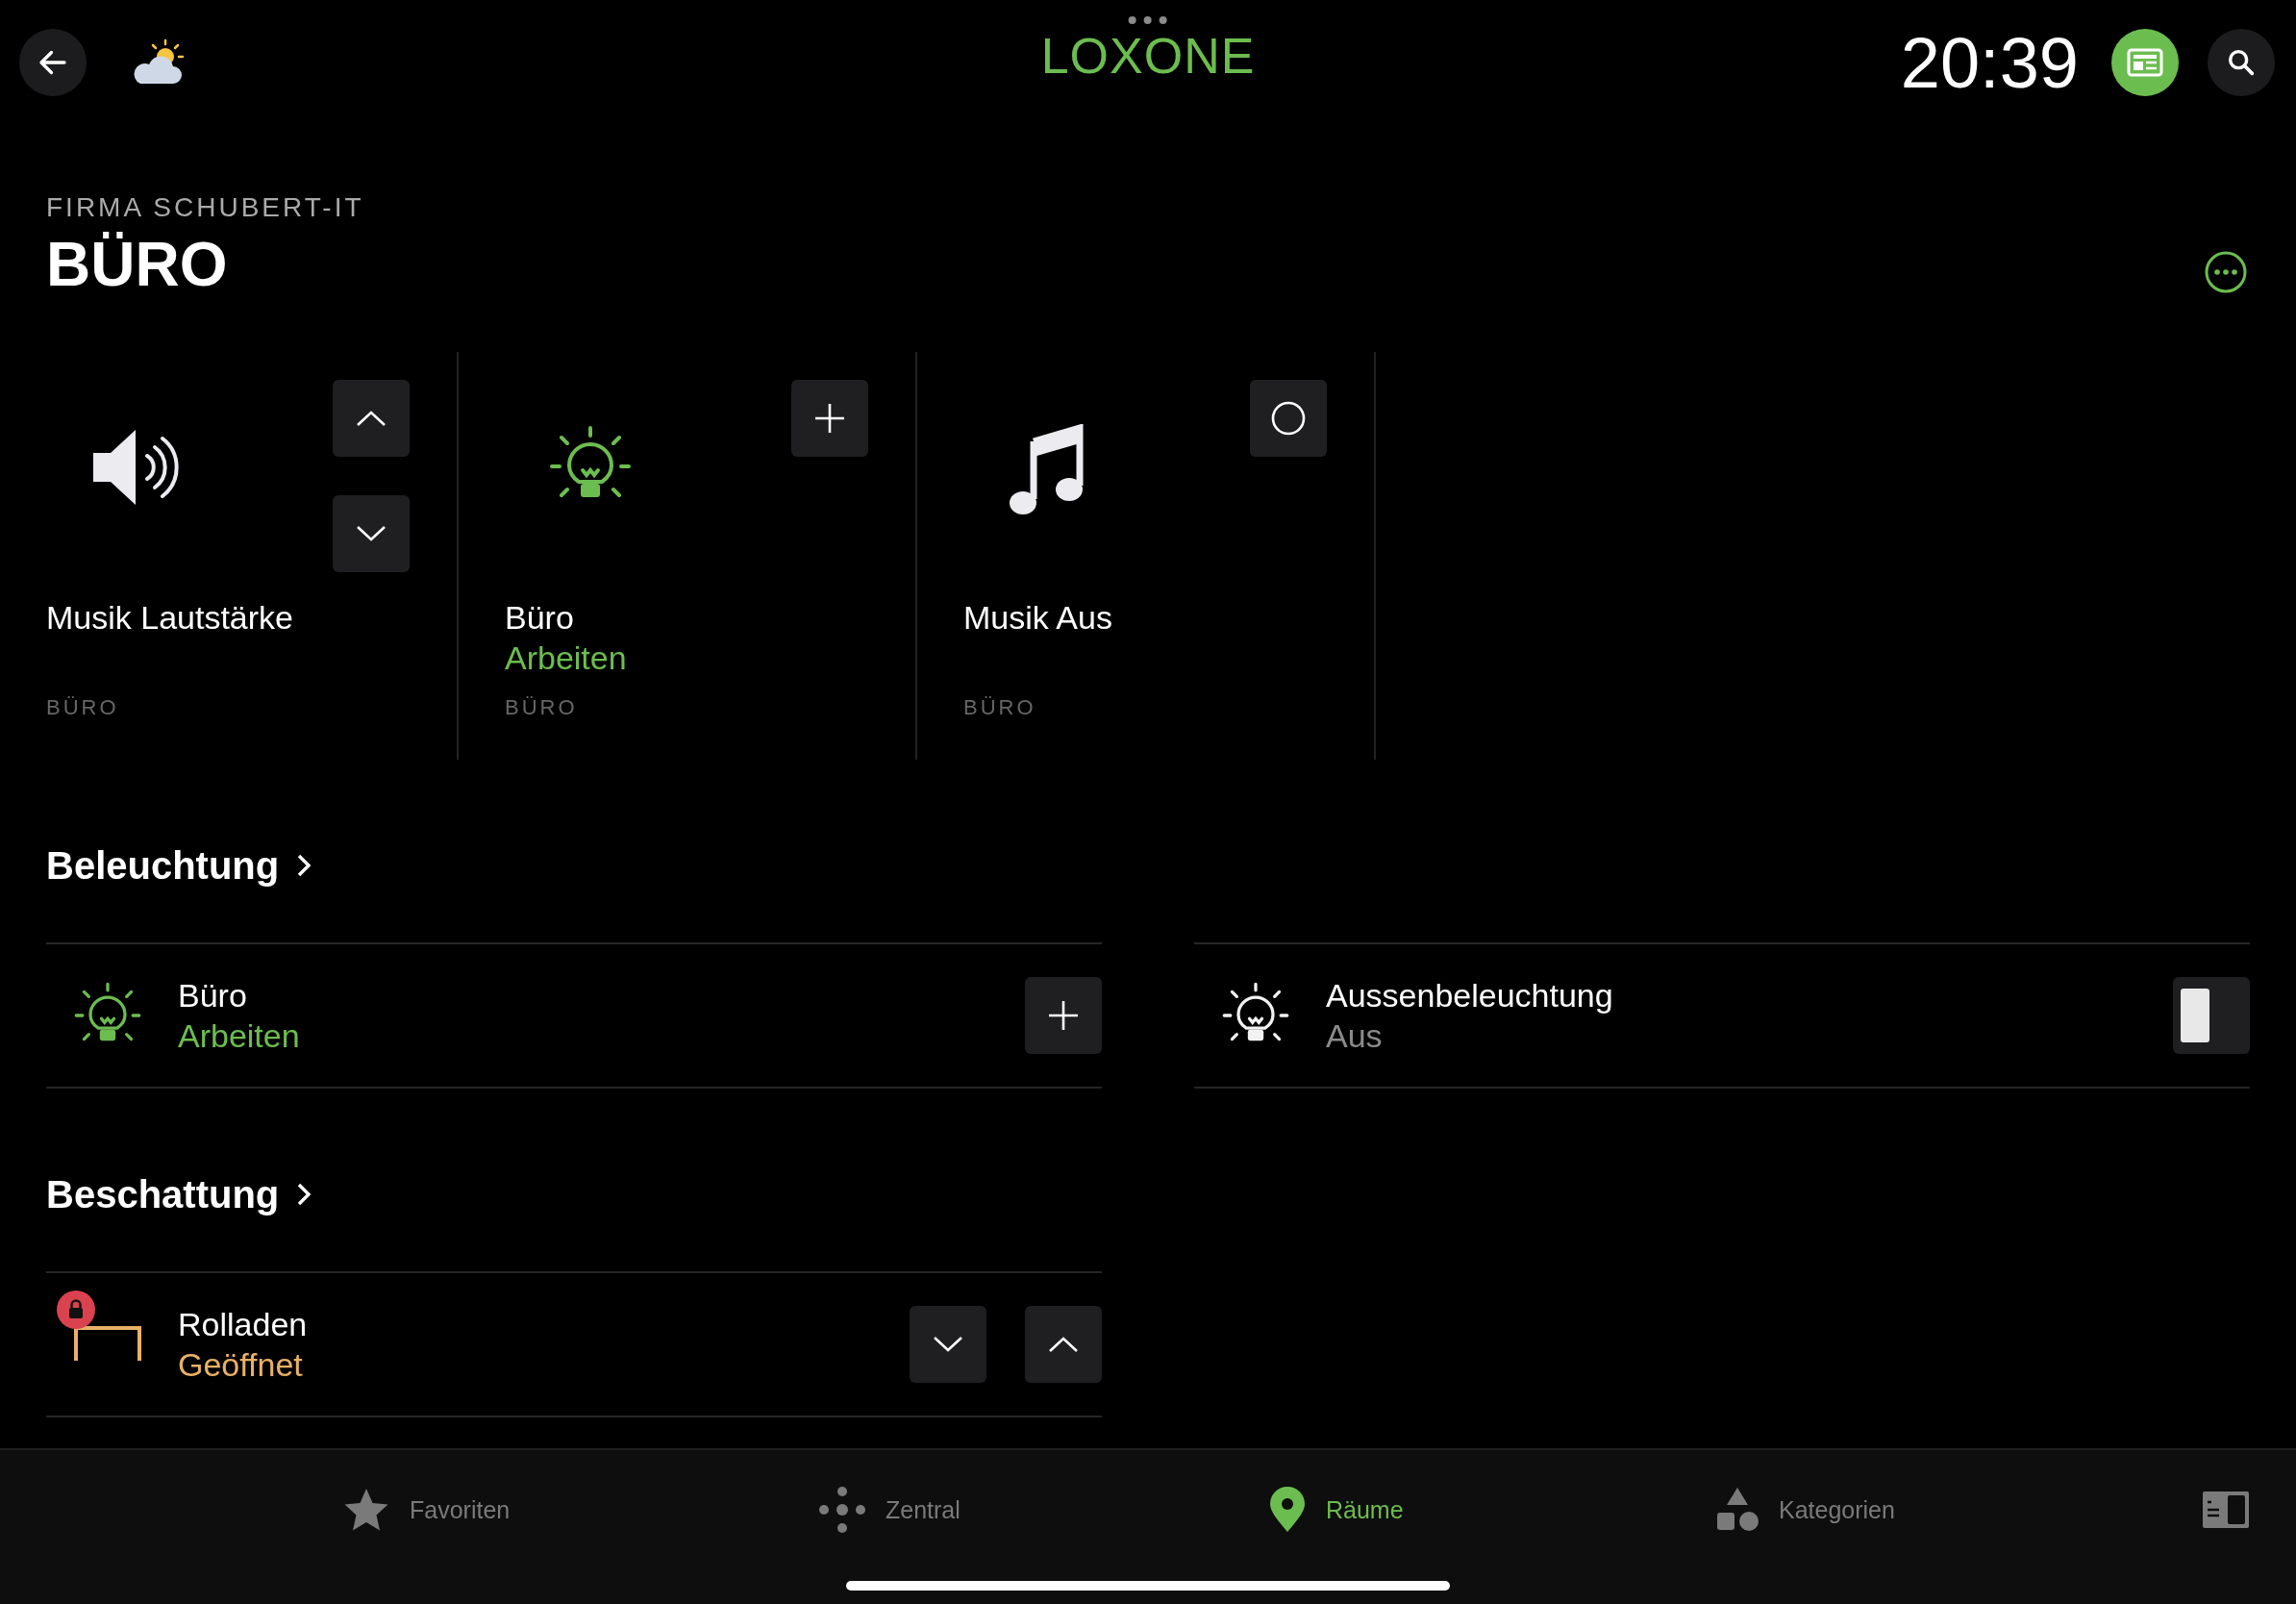 The height and width of the screenshot is (1604, 2296). I want to click on star-icon, so click(366, 1510).